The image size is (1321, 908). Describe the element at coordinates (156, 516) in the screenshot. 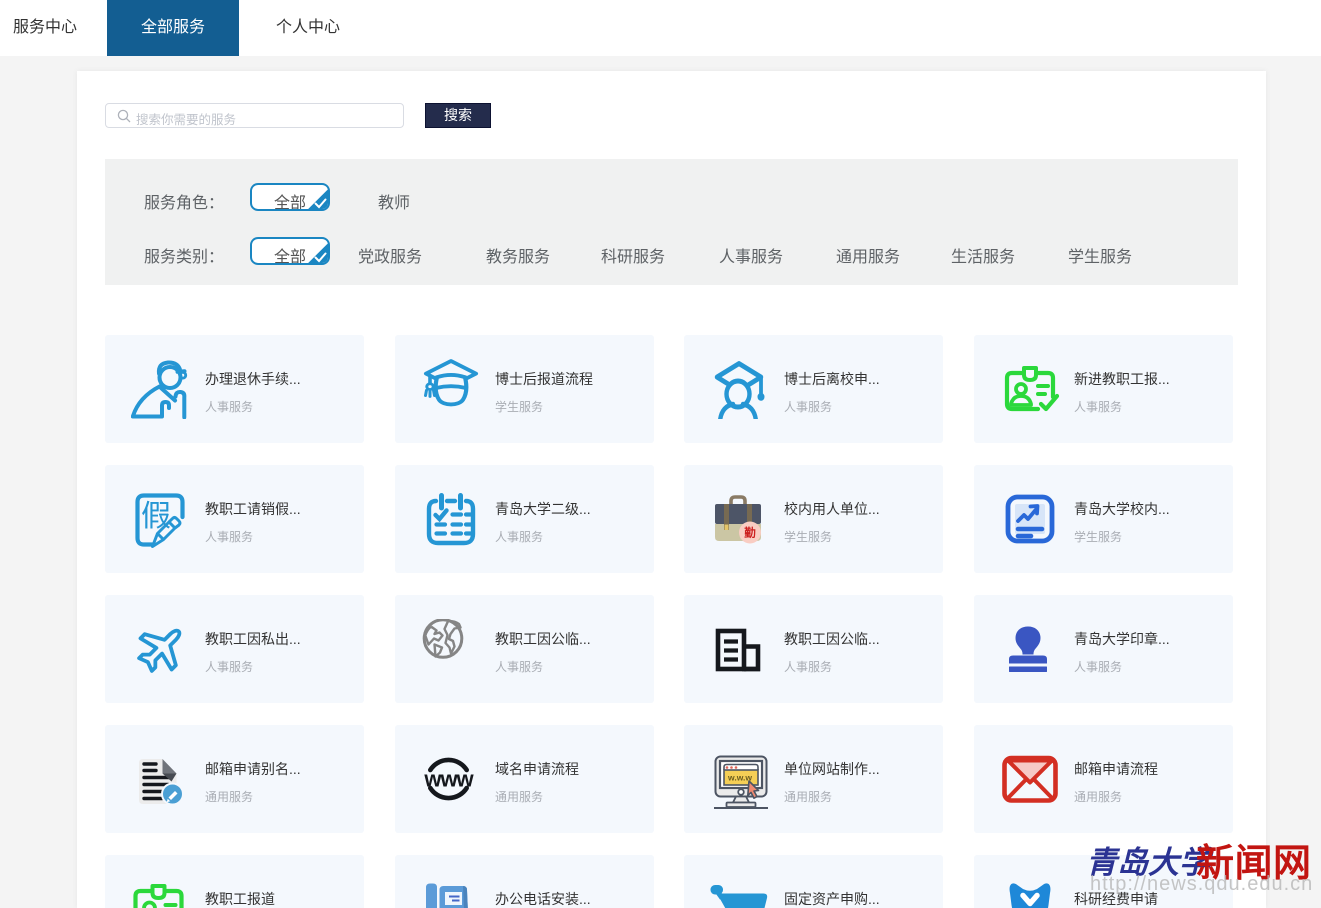

I see `svg-text: 假` at that location.